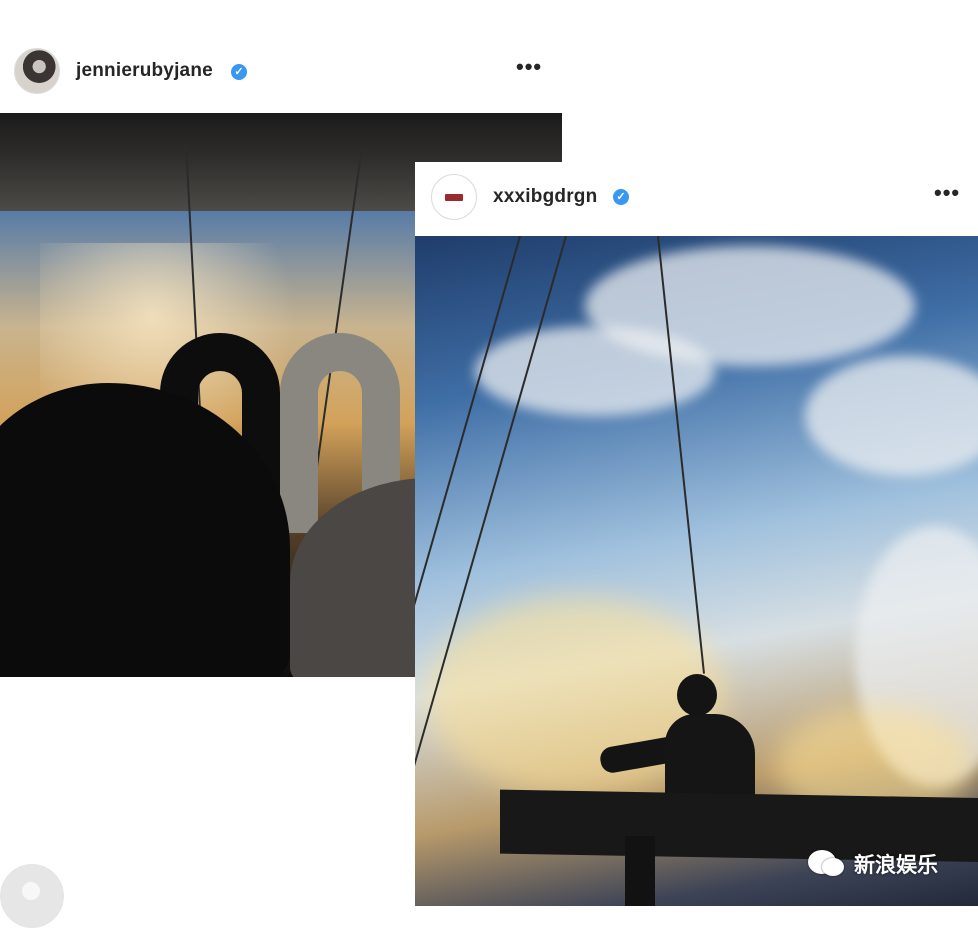  Describe the element at coordinates (710, 759) in the screenshot. I see `person-body` at that location.